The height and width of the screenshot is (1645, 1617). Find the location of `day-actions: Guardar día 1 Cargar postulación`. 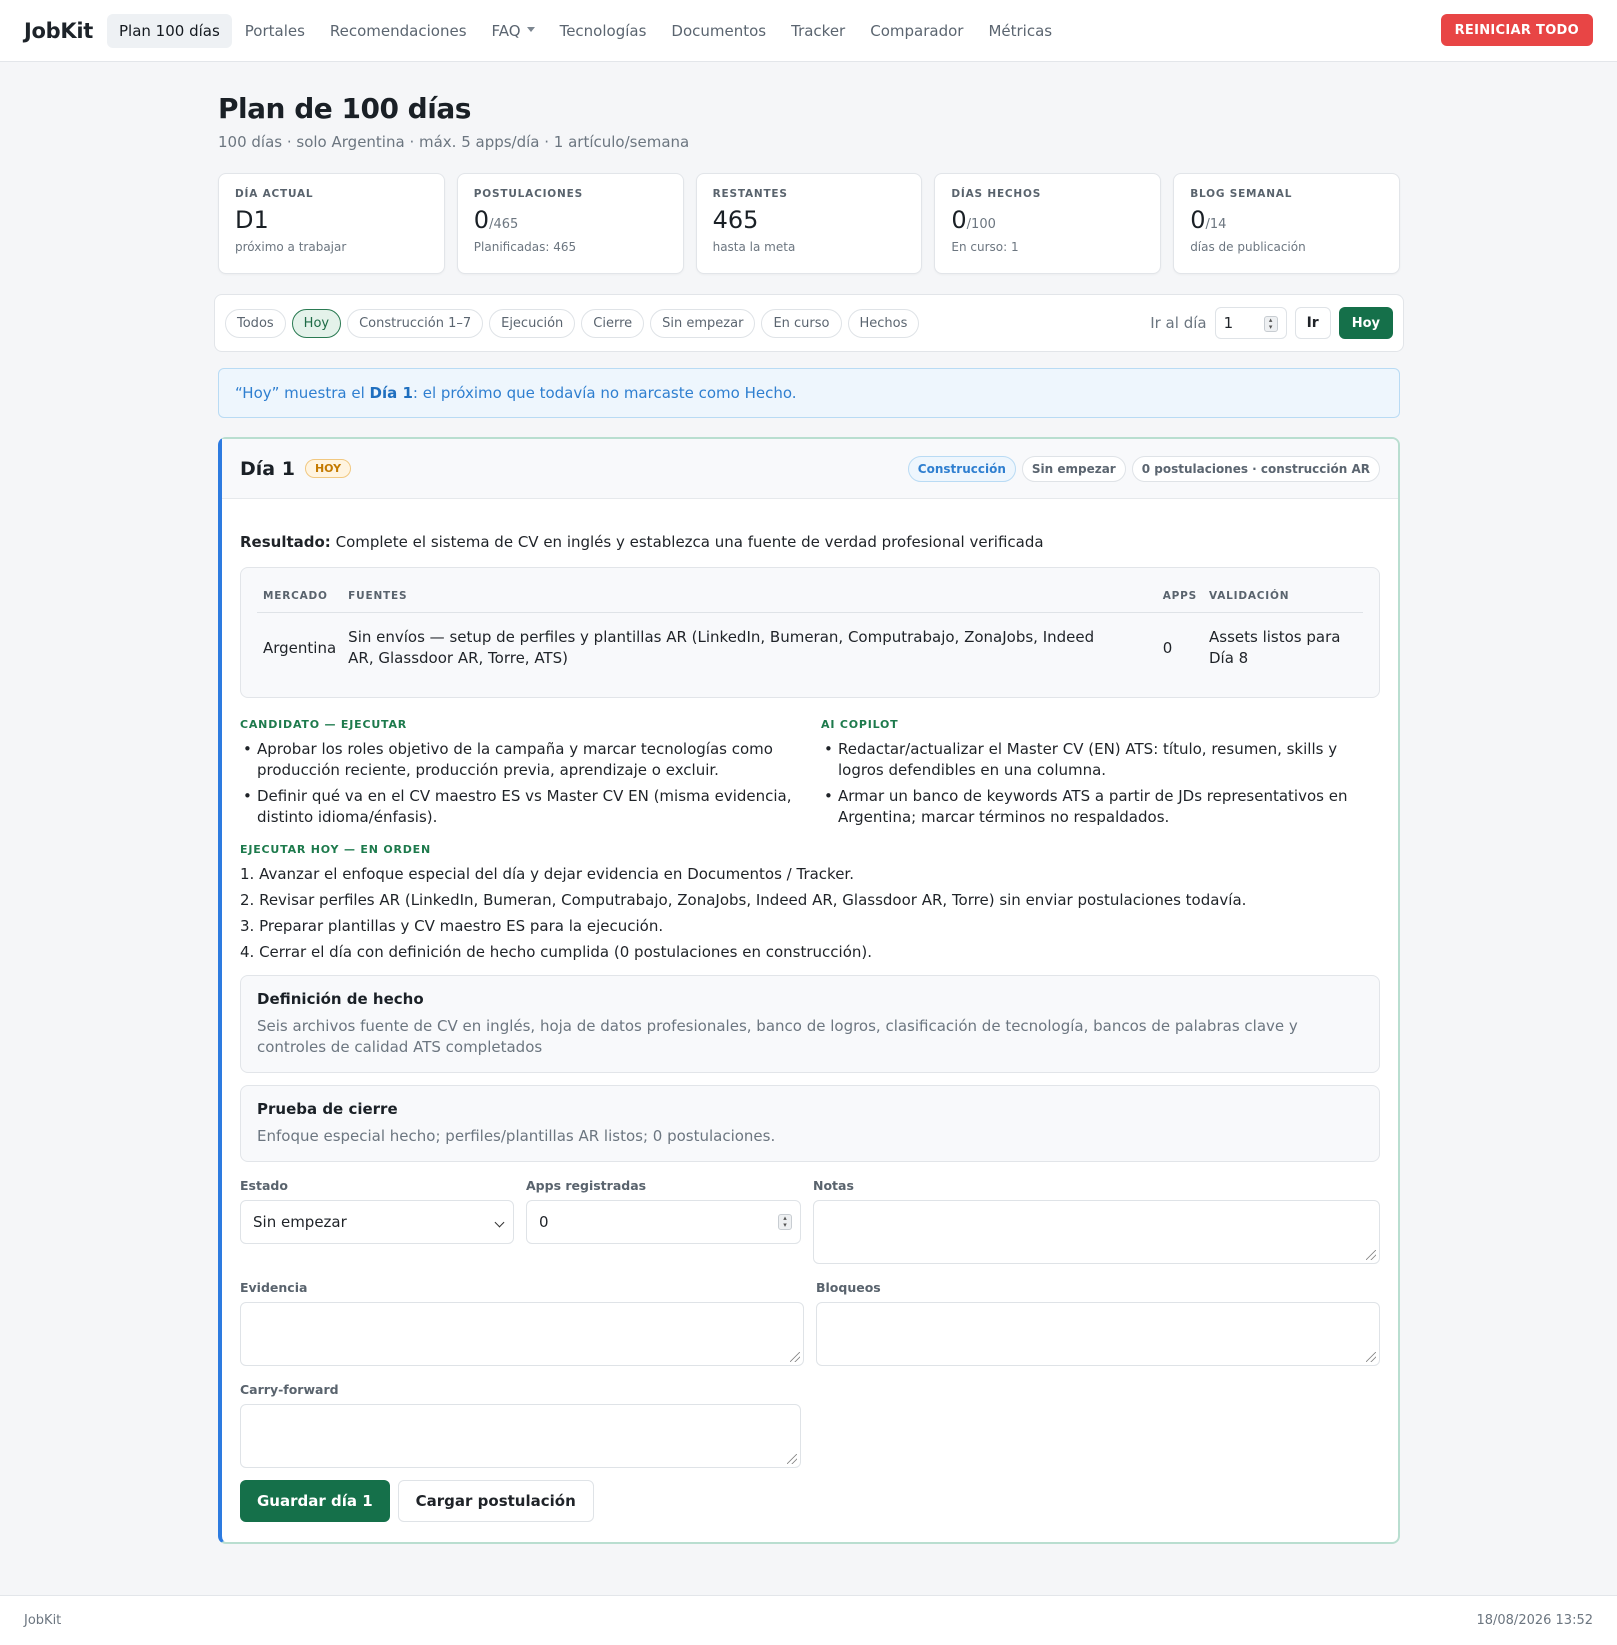

day-actions: Guardar día 1 Cargar postulación is located at coordinates (810, 1501).